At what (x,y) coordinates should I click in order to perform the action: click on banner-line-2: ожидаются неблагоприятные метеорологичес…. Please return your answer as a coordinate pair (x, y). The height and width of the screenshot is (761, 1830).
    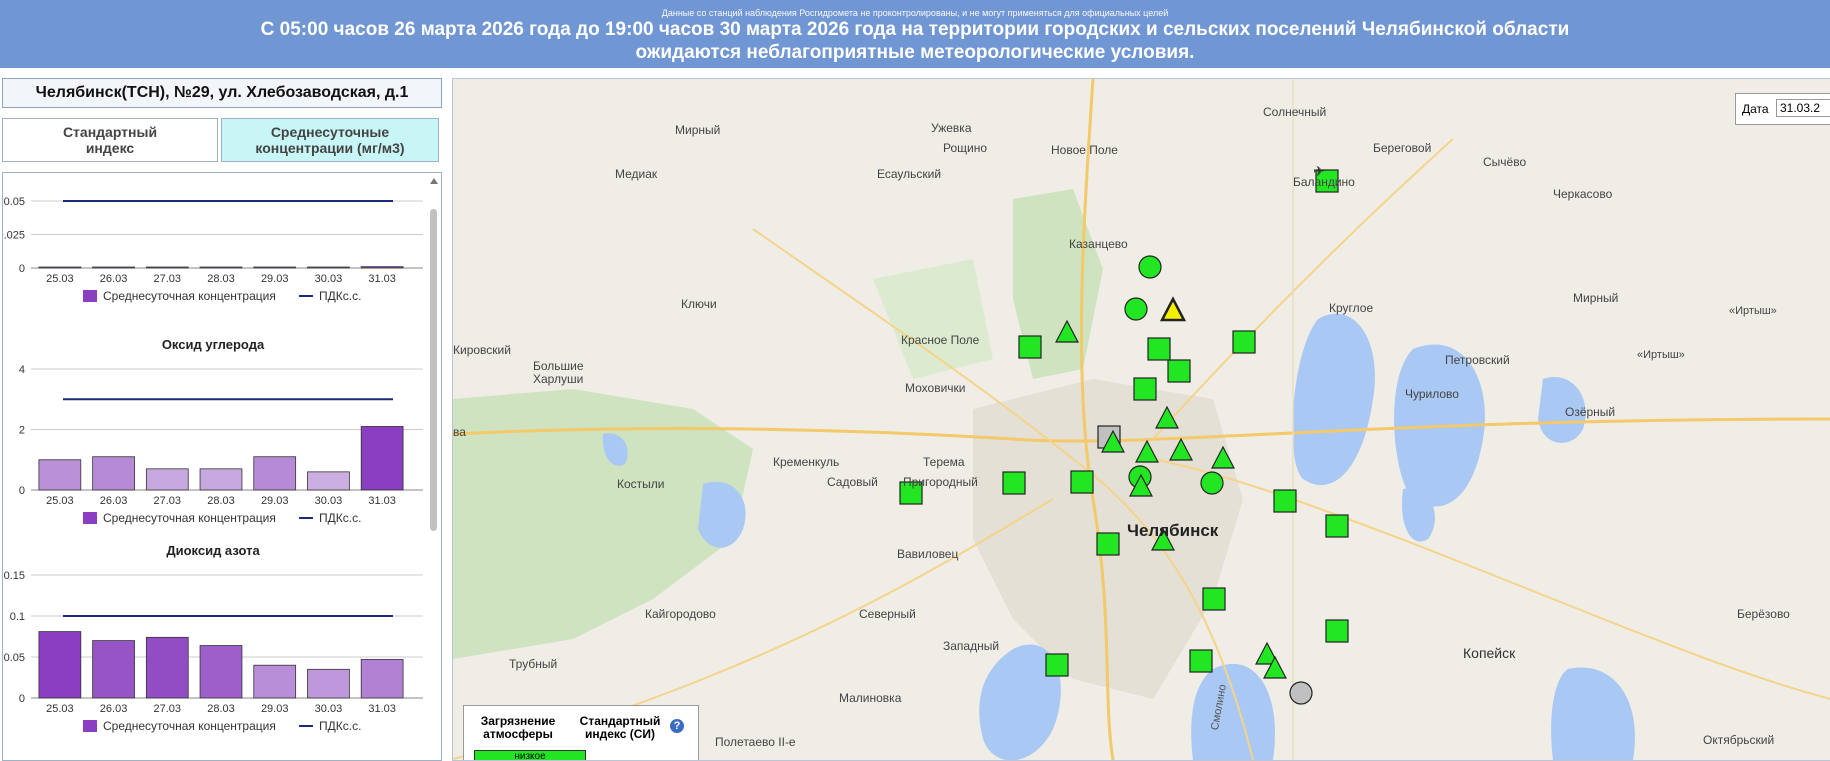
    Looking at the image, I should click on (915, 52).